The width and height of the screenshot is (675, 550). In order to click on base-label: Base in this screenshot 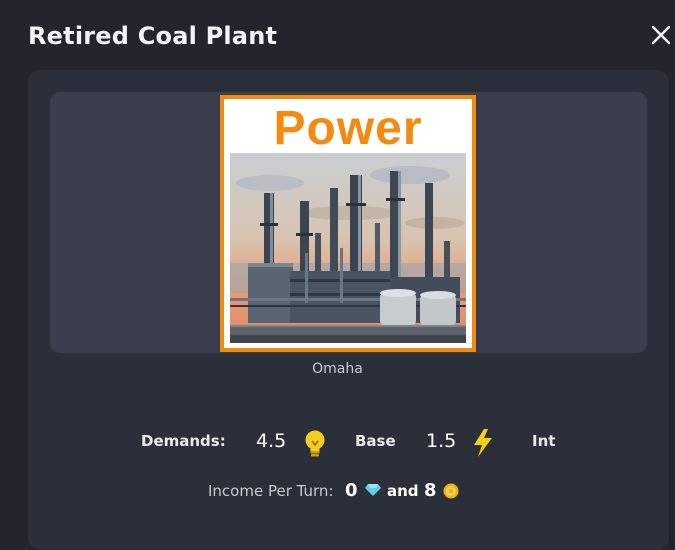, I will do `click(375, 441)`.